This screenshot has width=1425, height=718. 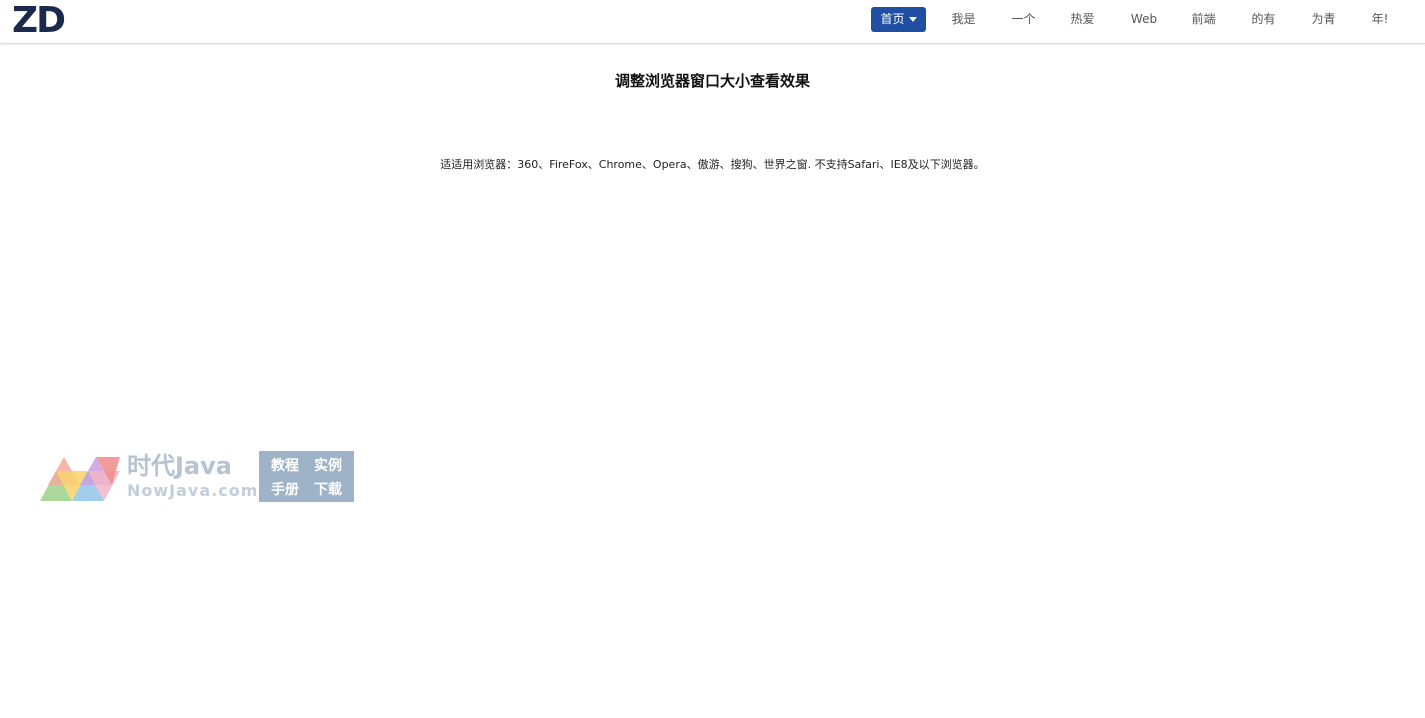 I want to click on nav-item-9: 年!, so click(x=1380, y=19).